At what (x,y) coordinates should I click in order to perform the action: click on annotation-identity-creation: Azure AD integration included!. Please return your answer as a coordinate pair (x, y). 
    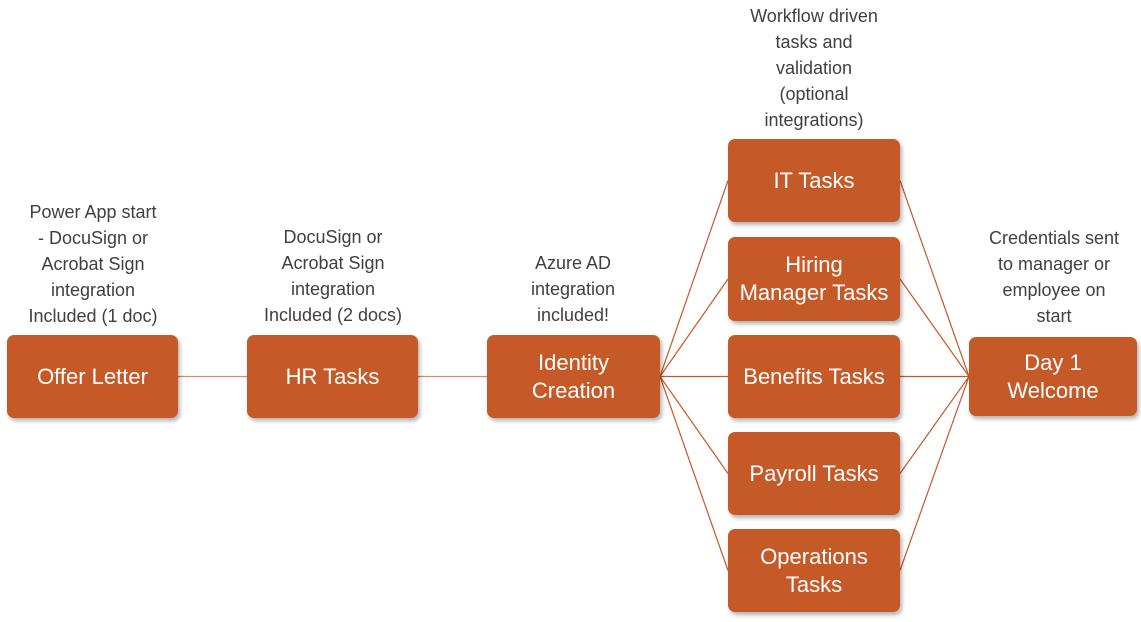
    Looking at the image, I should click on (573, 289).